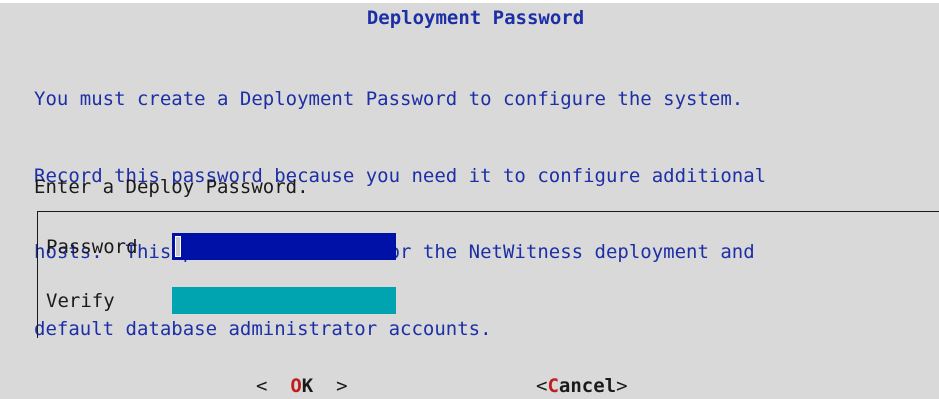  What do you see at coordinates (475, 18) in the screenshot?
I see `dialog-title: Deployment Password` at bounding box center [475, 18].